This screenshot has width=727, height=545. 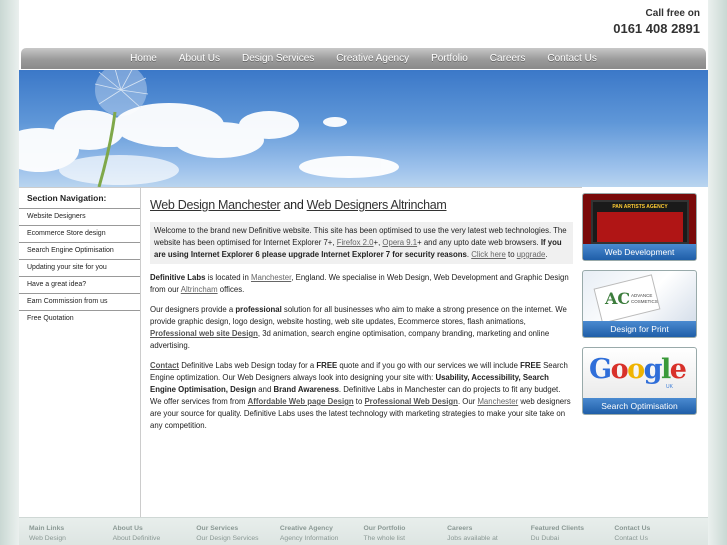 I want to click on call-free-box: Call free on 0161 408 2891, so click(x=656, y=22).